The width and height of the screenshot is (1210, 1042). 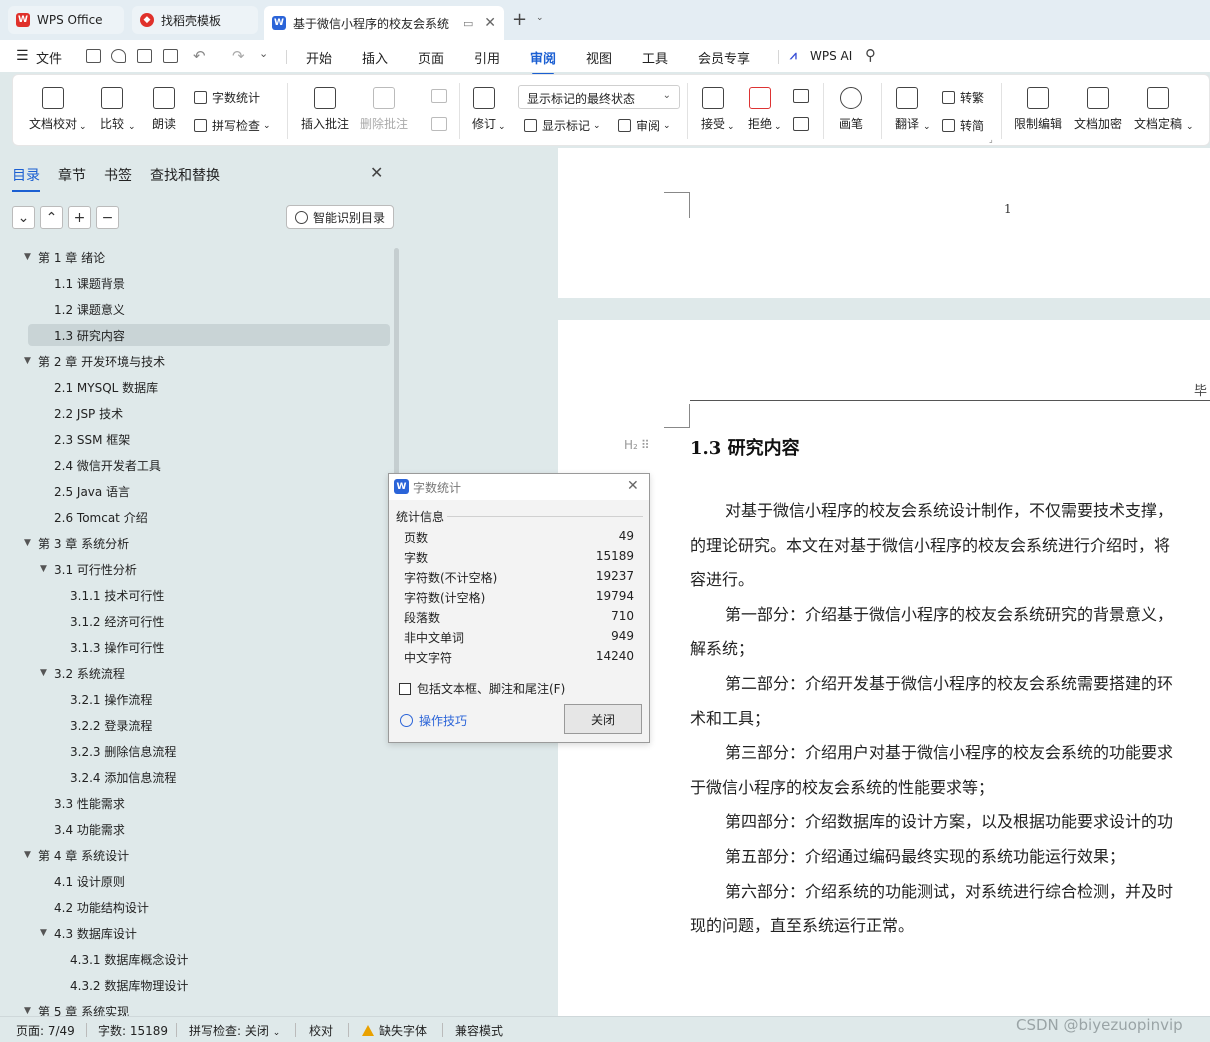 I want to click on toc-item: ▼ 3.1 可行性分析, so click(x=196, y=569).